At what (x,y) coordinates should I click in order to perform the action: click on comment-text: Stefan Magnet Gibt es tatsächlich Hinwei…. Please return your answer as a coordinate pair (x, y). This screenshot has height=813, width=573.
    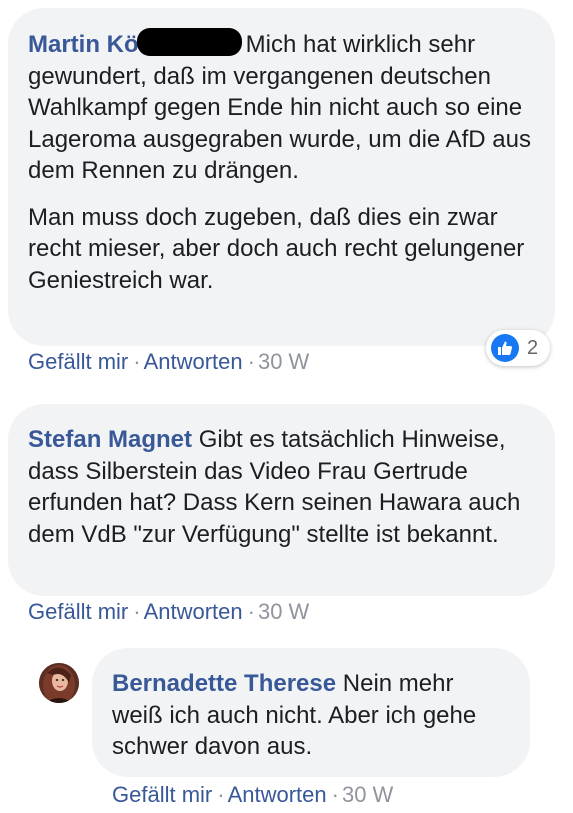
    Looking at the image, I should click on (278, 487).